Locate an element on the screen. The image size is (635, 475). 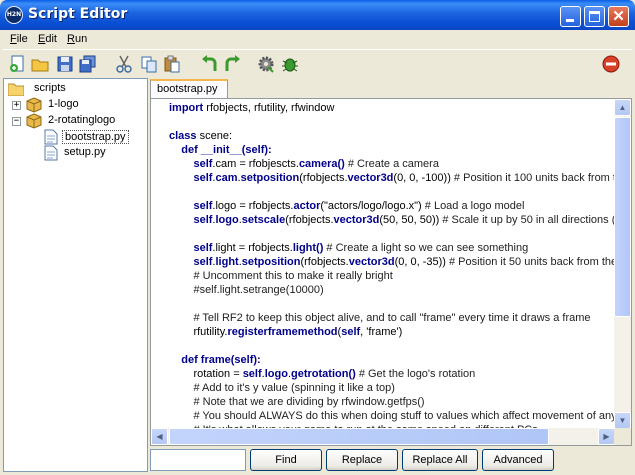
tree-item-1-logo: + 1-logo is located at coordinates (73, 105).